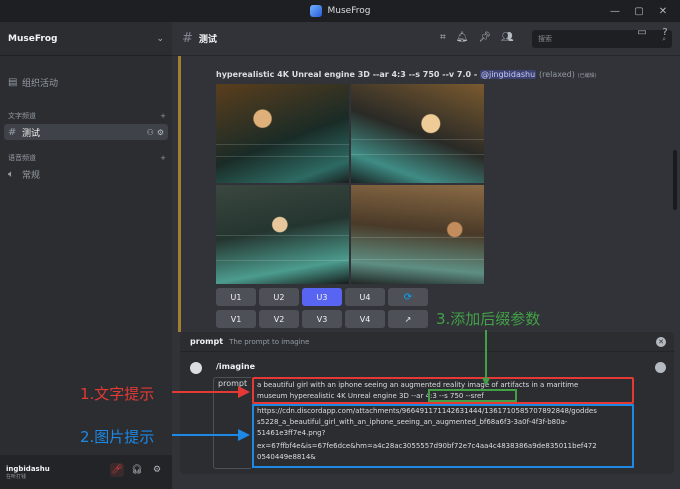 The width and height of the screenshot is (680, 489). I want to click on option-name: prompt, so click(207, 341).